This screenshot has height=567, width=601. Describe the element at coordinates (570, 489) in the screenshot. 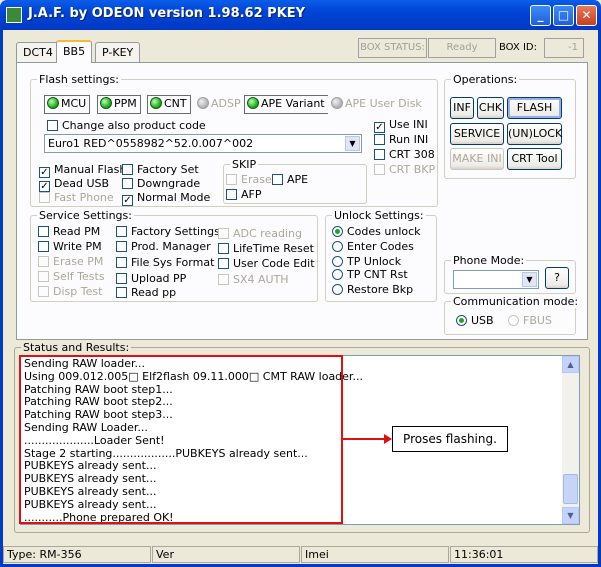

I see `scroll-thumb` at that location.